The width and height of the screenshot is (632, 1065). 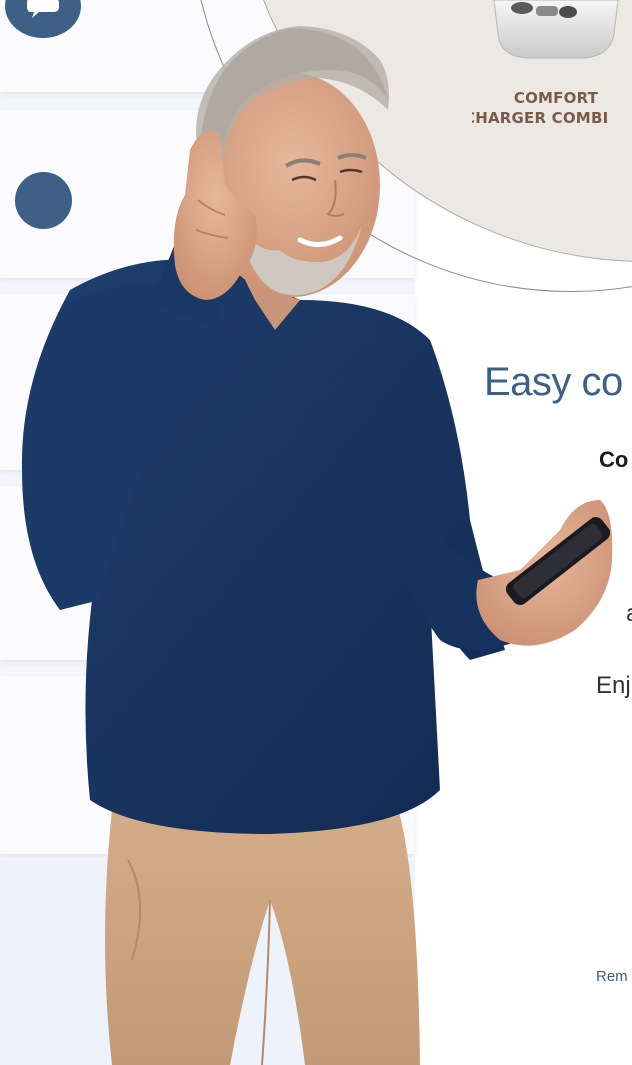 What do you see at coordinates (553, 382) in the screenshot?
I see `section-heading: Easy co` at bounding box center [553, 382].